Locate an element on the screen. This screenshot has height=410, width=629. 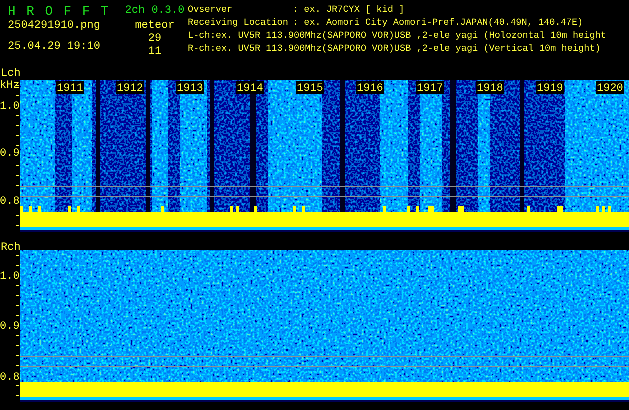
time-label: 1918 is located at coordinates (490, 89).